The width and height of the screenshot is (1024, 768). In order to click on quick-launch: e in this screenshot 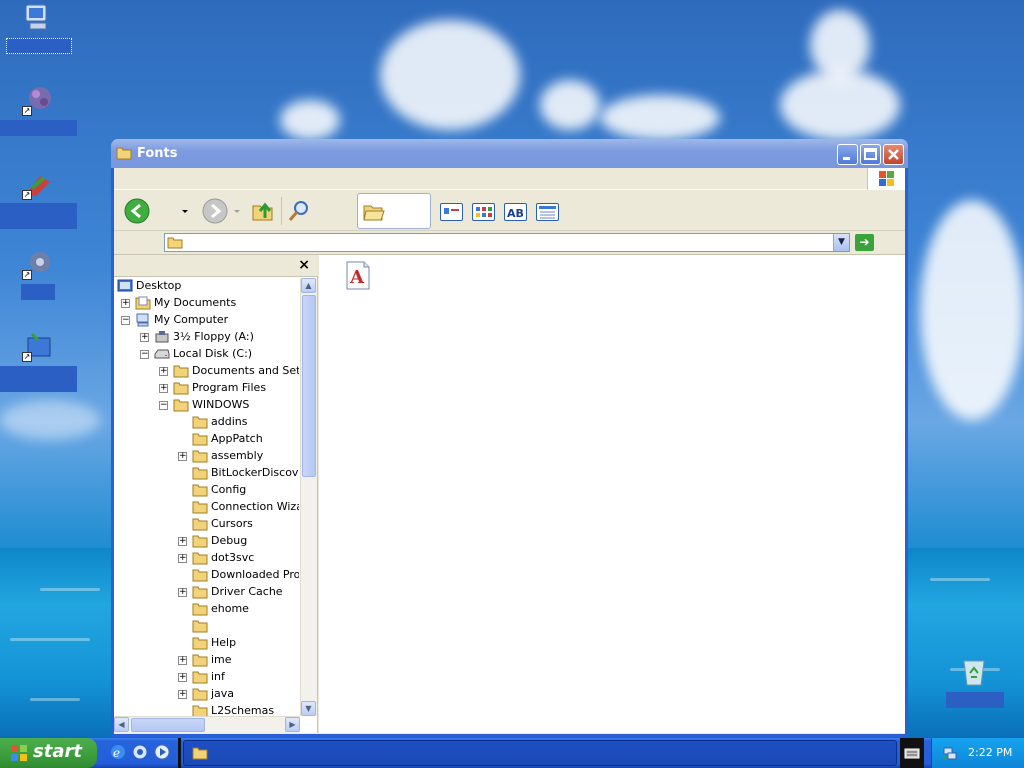, I will do `click(141, 753)`.